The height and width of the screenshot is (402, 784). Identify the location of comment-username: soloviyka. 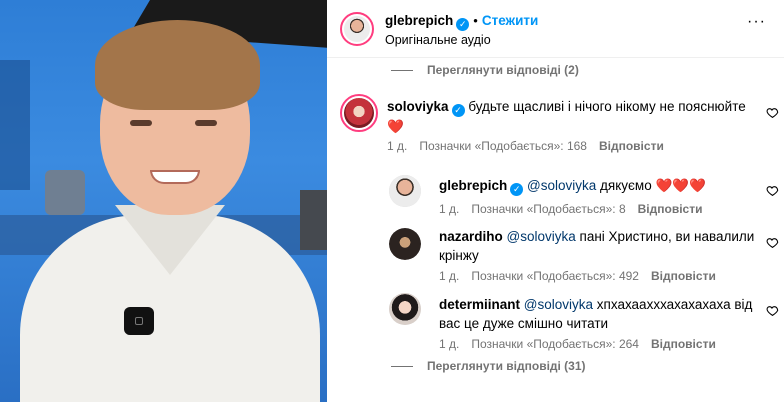
(418, 106).